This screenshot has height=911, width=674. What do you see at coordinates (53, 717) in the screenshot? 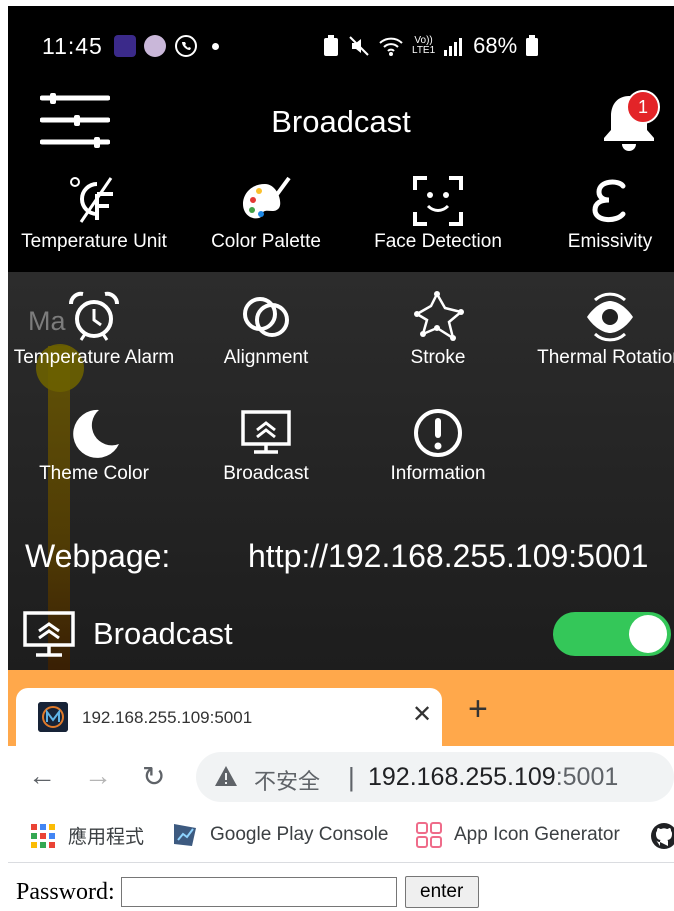
I see `site-favicon-icon` at bounding box center [53, 717].